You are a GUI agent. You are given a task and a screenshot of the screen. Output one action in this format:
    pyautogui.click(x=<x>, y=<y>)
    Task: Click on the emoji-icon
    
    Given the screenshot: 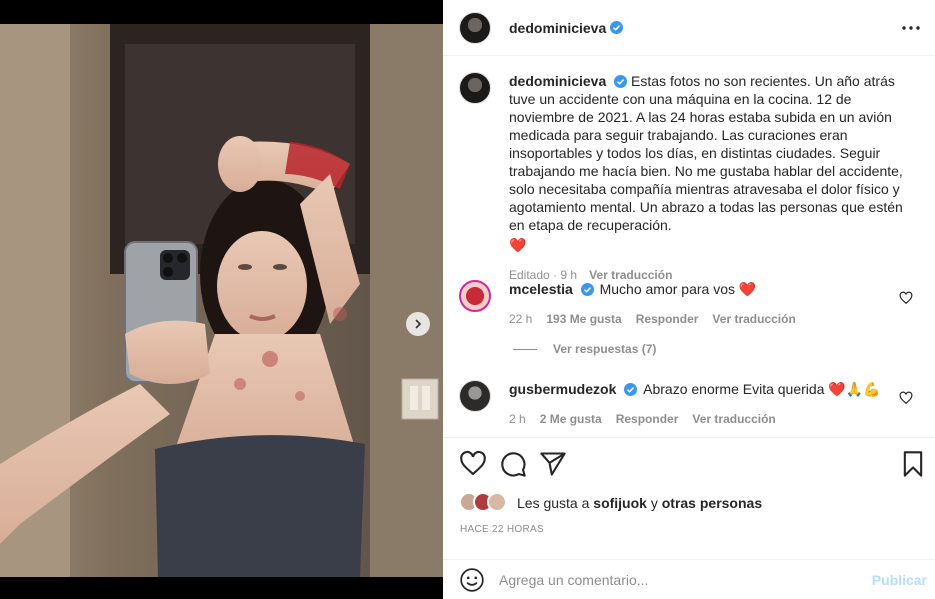 What is the action you would take?
    pyautogui.click(x=472, y=580)
    